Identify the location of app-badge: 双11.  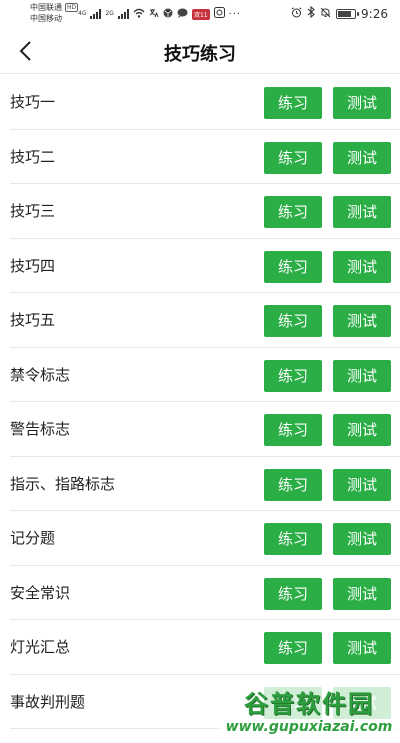
(200, 14).